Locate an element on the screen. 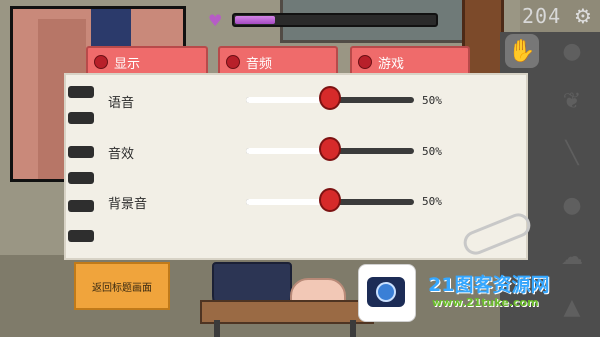 This screenshot has height=337, width=600. blob-icon: ● is located at coordinates (572, 205).